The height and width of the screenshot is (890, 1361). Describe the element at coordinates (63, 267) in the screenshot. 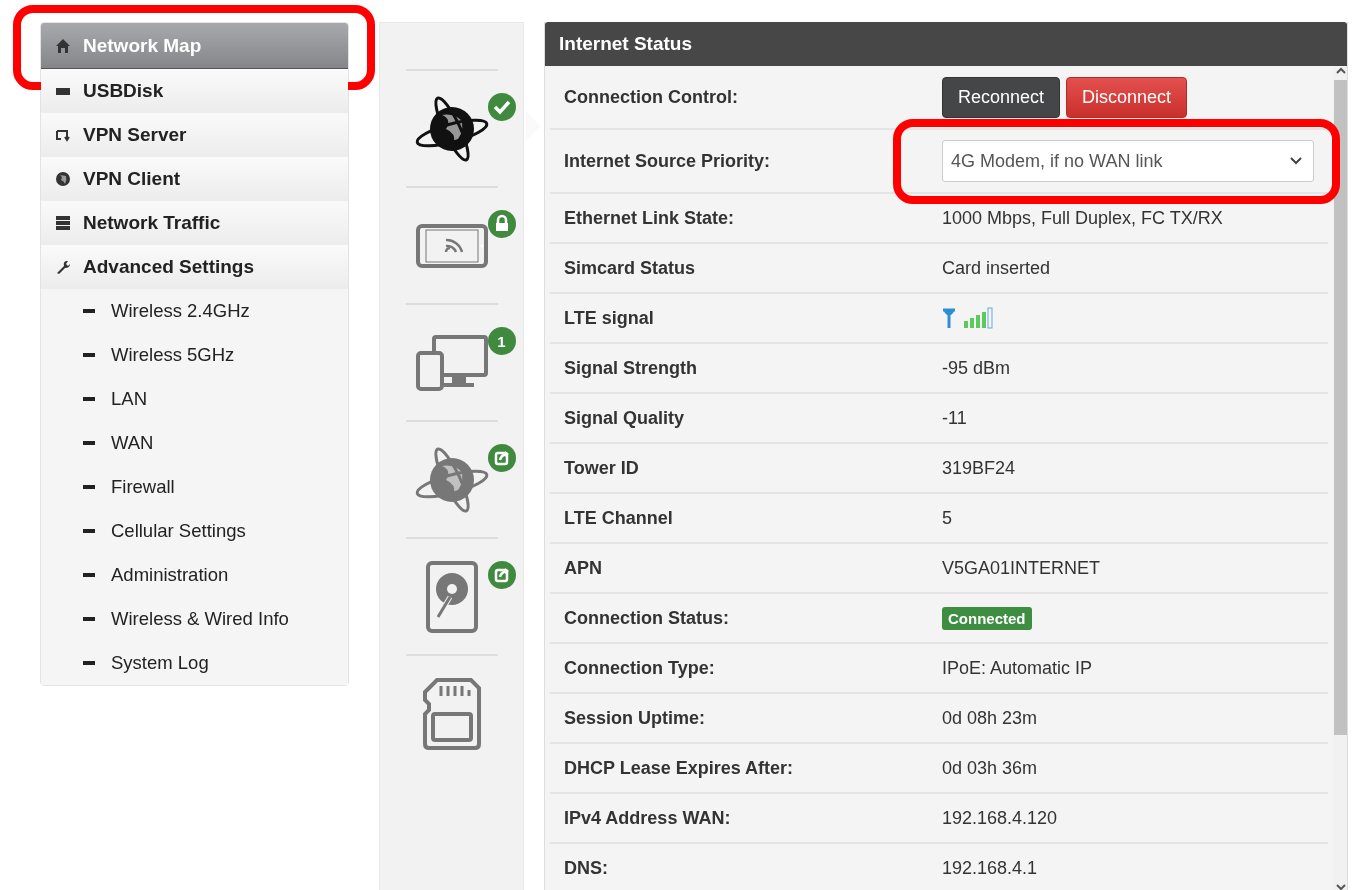

I see `wrench-icon` at that location.